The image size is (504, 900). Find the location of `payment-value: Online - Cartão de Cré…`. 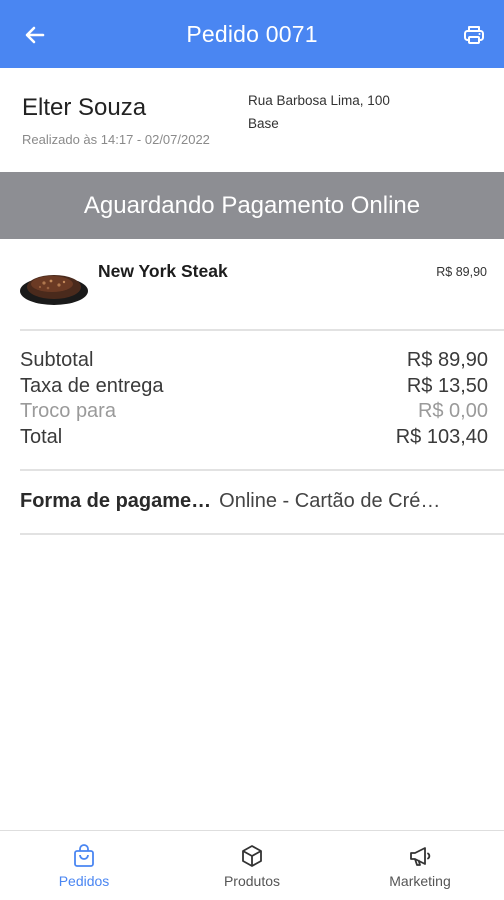

payment-value: Online - Cartão de Cré… is located at coordinates (330, 501).